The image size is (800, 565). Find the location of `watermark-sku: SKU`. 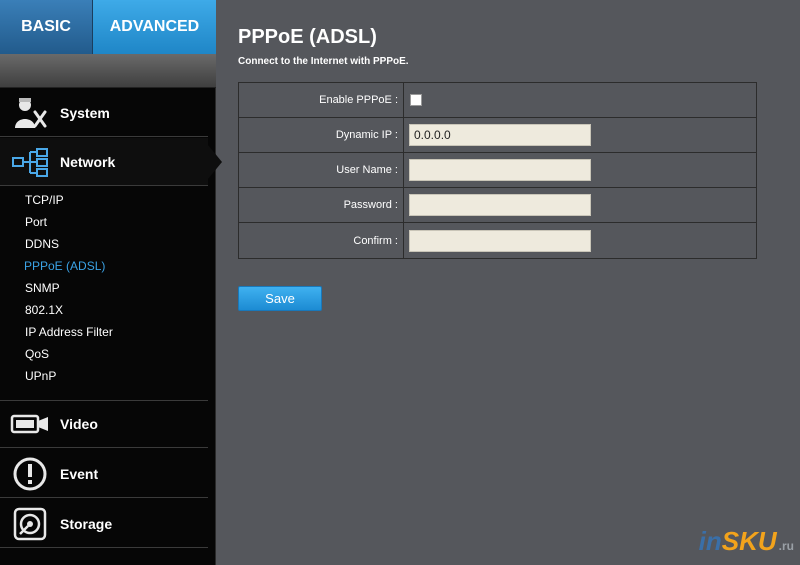

watermark-sku: SKU is located at coordinates (749, 541).